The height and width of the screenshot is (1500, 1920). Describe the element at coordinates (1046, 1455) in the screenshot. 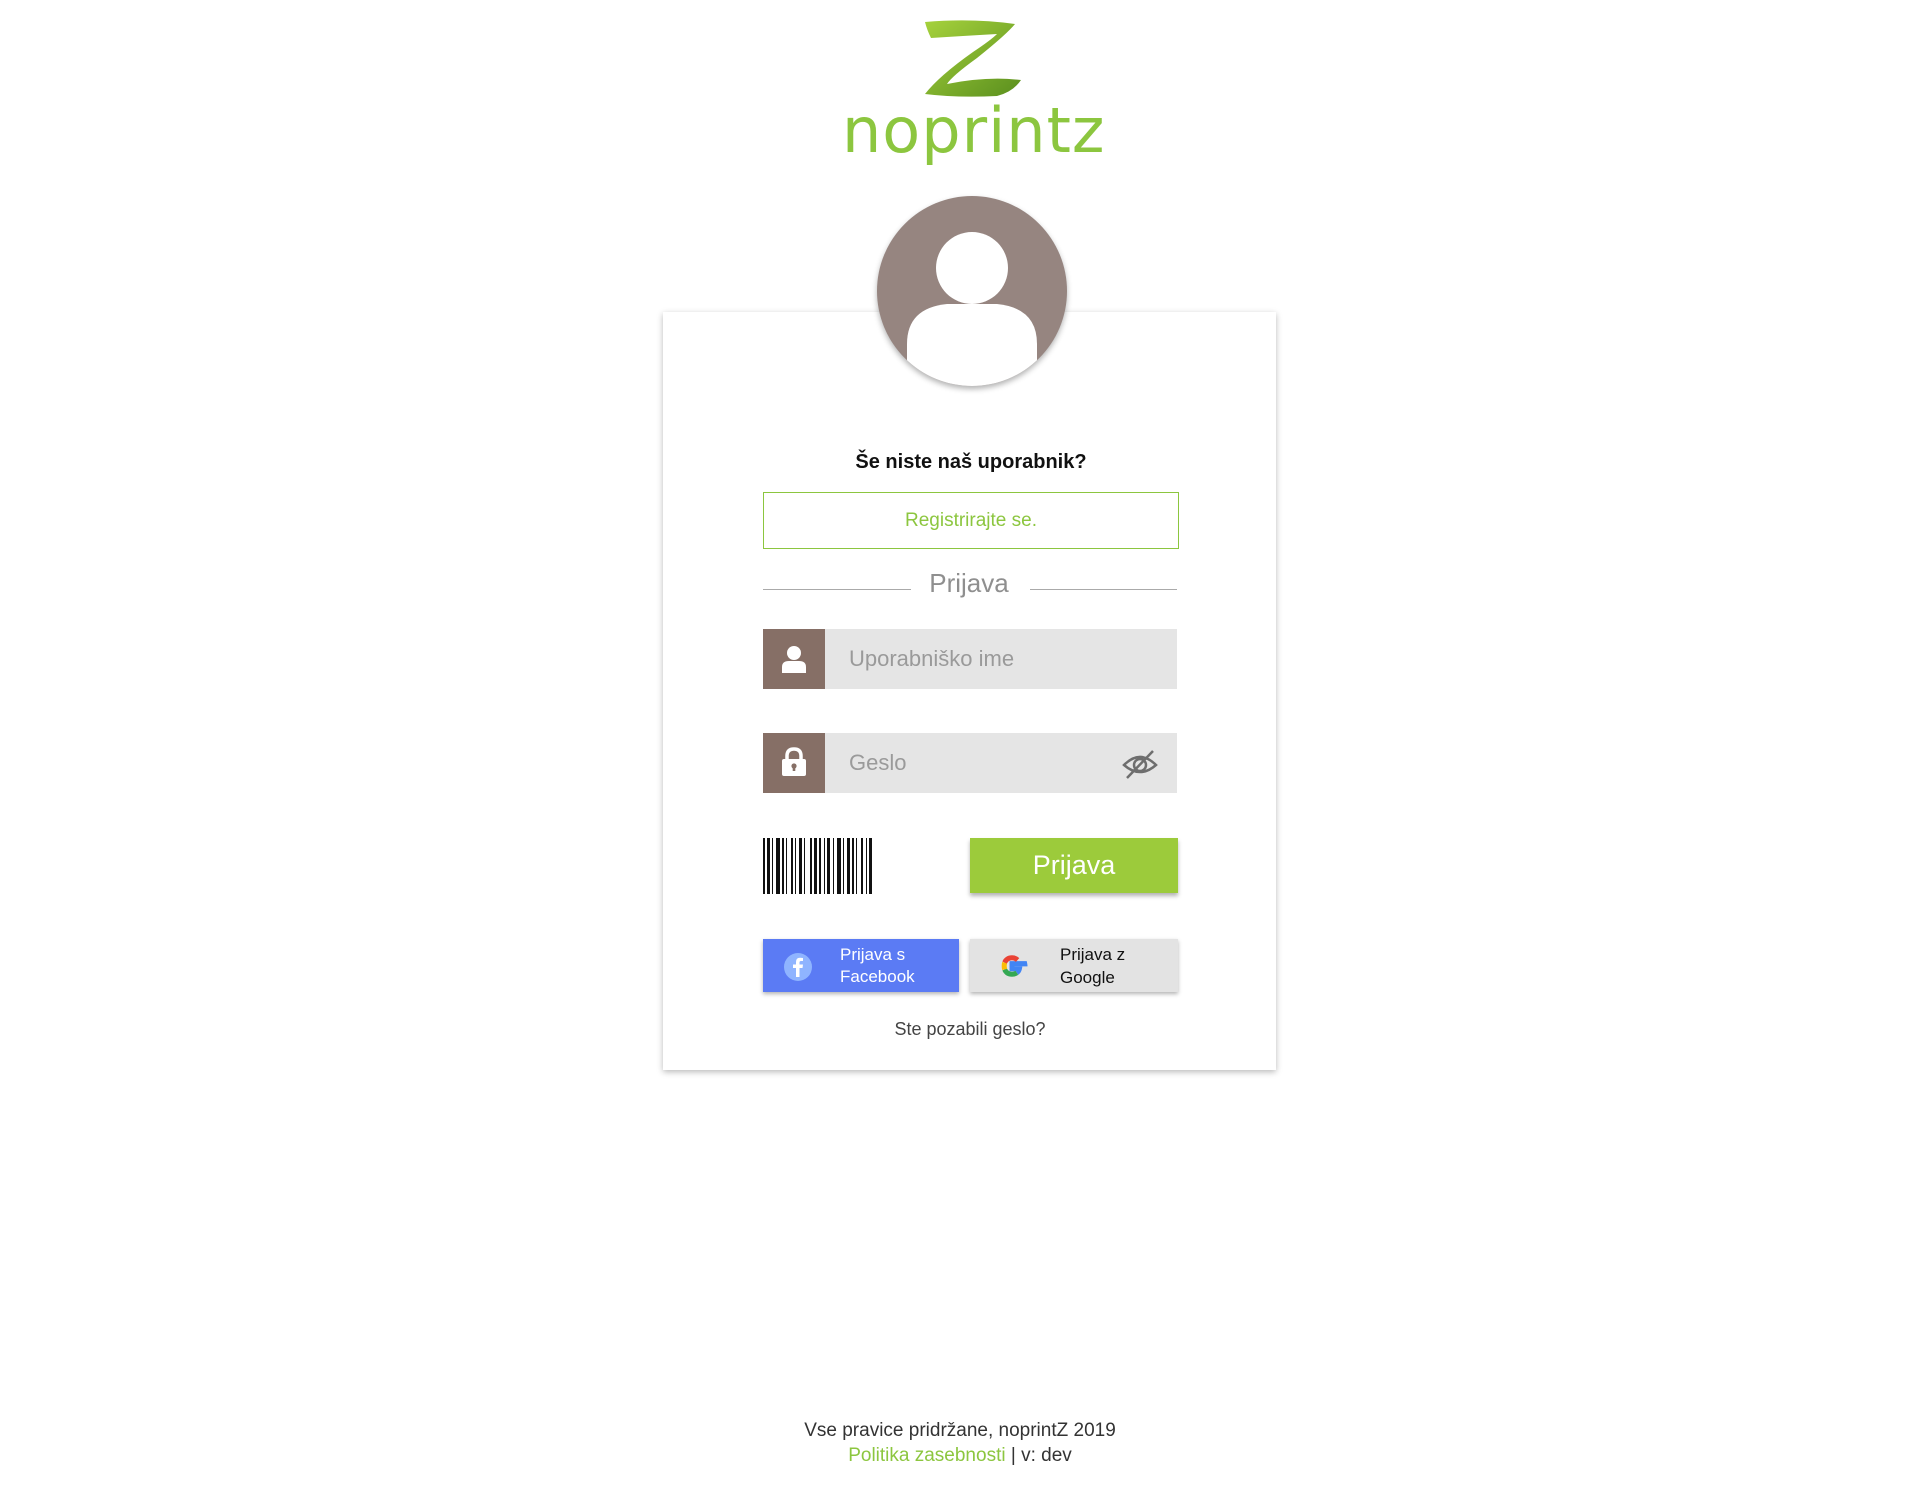

I see `version-label: v: dev` at that location.